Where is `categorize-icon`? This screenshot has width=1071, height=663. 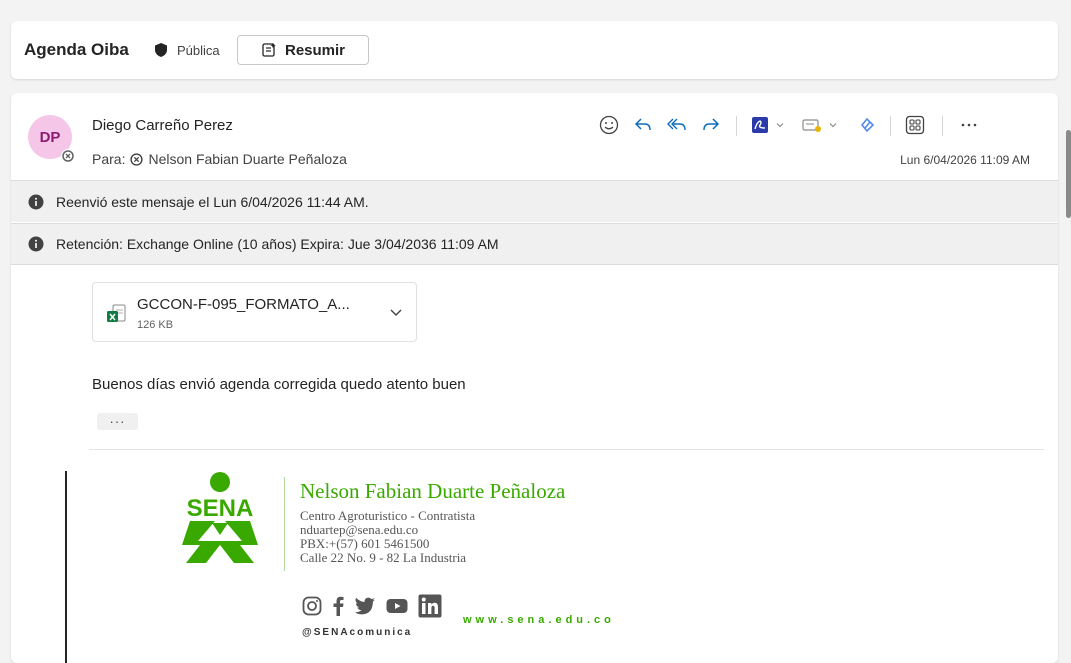 categorize-icon is located at coordinates (820, 125).